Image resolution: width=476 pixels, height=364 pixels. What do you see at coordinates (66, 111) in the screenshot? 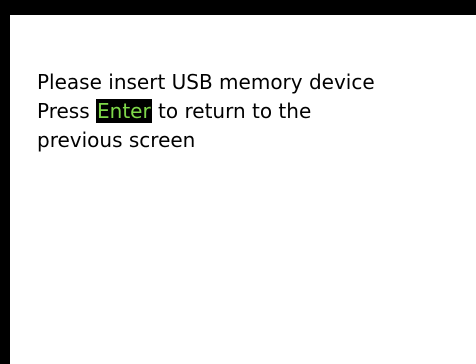
I see `message-line-2-prefix: Press` at bounding box center [66, 111].